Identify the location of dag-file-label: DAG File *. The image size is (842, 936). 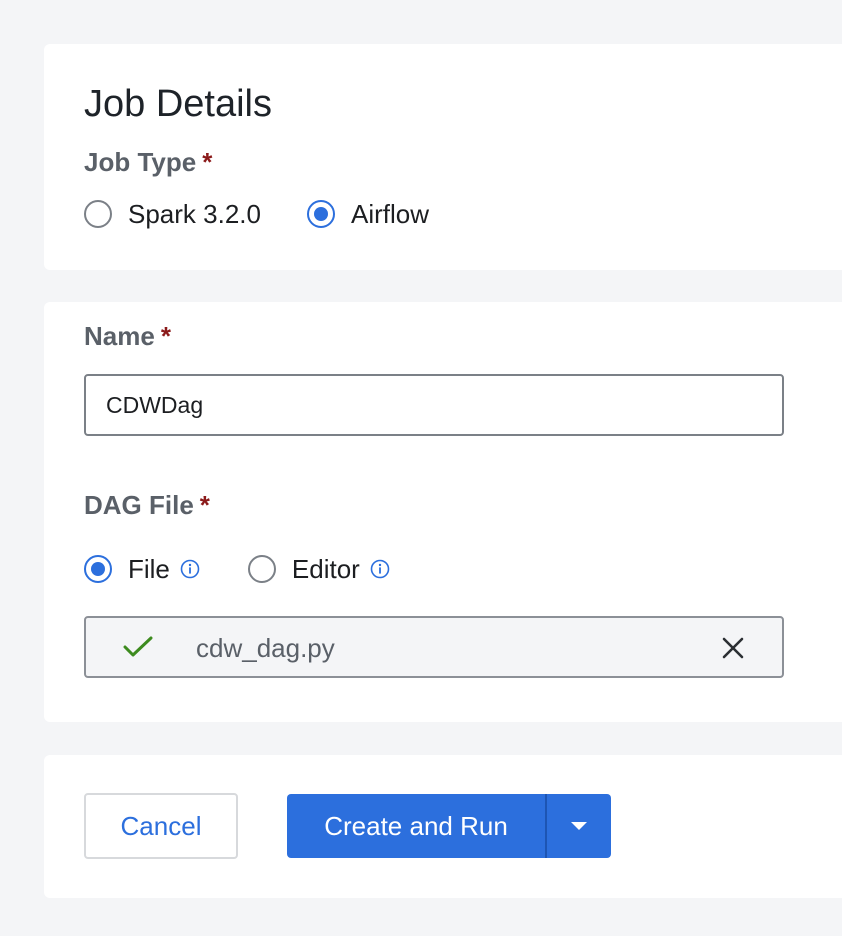
(147, 505).